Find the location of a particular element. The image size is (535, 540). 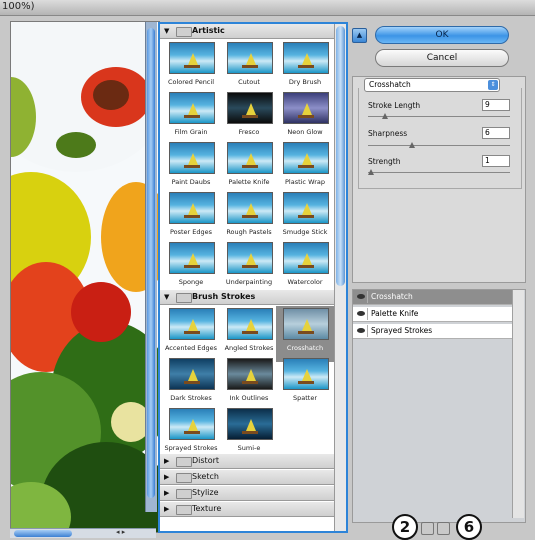

group-header-brush-strokes: ▼ Brush Strokes is located at coordinates (247, 297).